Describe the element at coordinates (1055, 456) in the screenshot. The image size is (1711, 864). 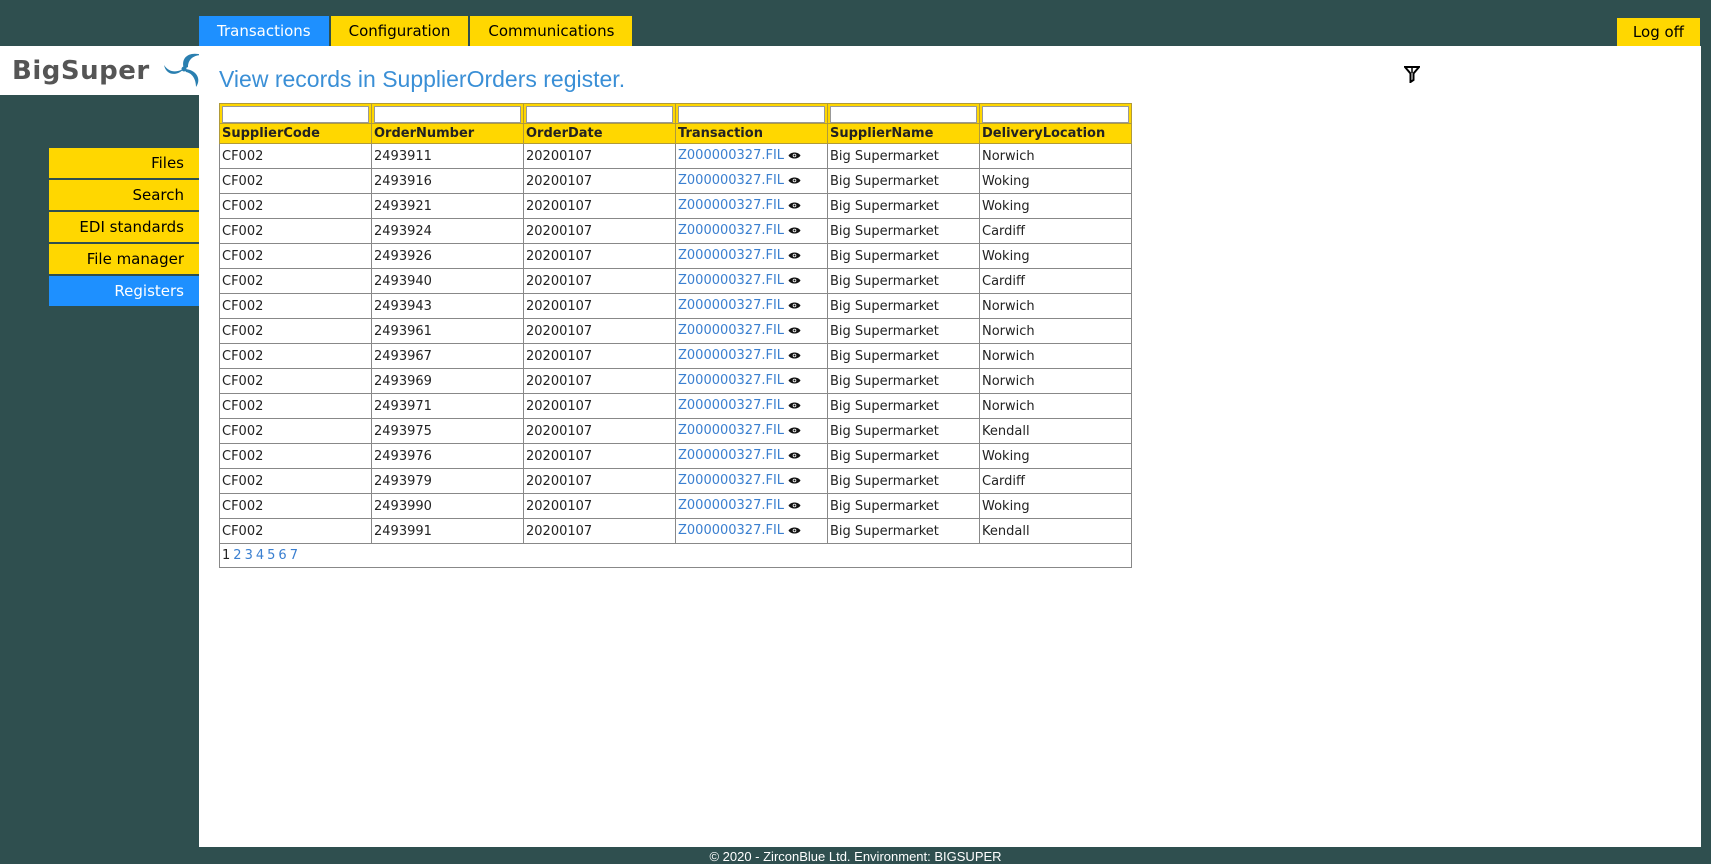
I see `table-cell: Woking` at that location.